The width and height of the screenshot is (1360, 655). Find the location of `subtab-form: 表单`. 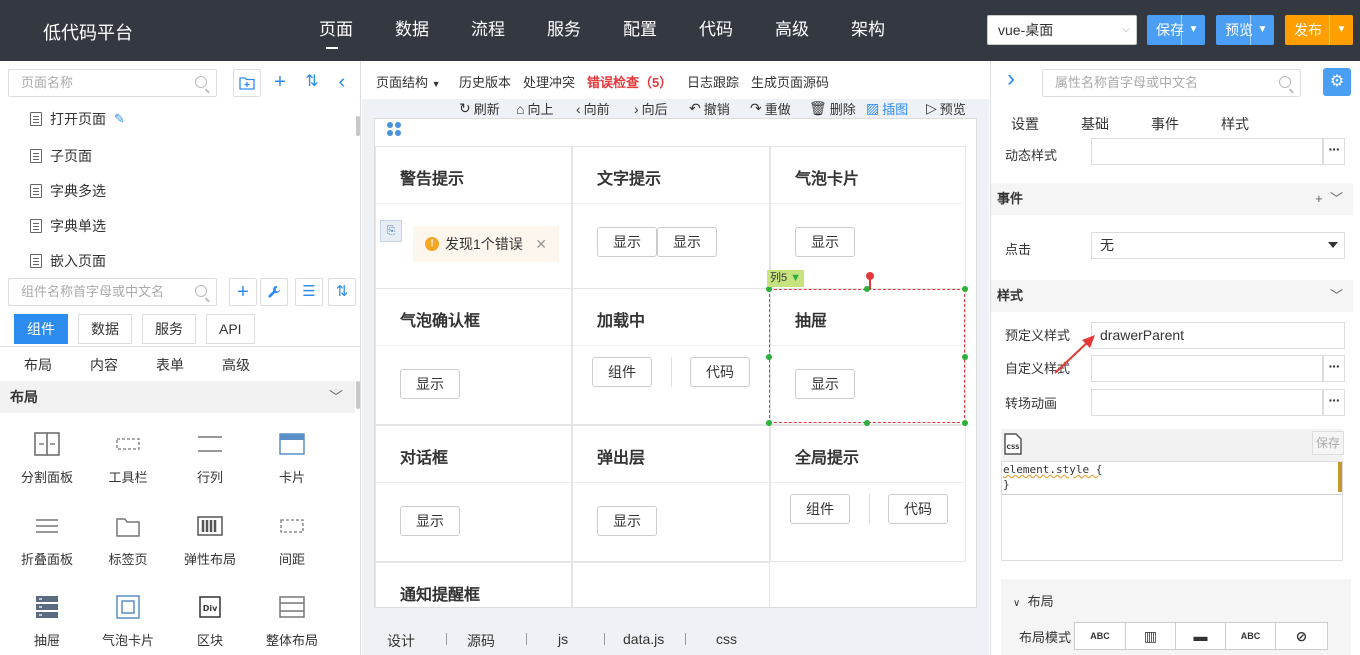

subtab-form: 表单 is located at coordinates (170, 365).